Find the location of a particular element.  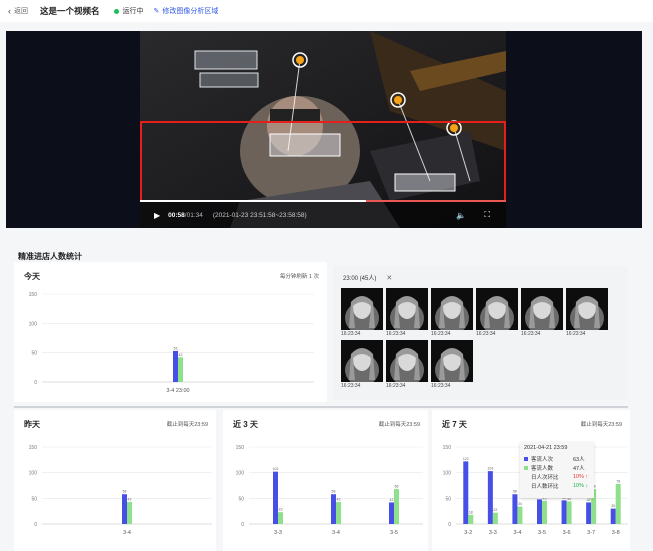

back-button: ‹ 返回 is located at coordinates (18, 11).